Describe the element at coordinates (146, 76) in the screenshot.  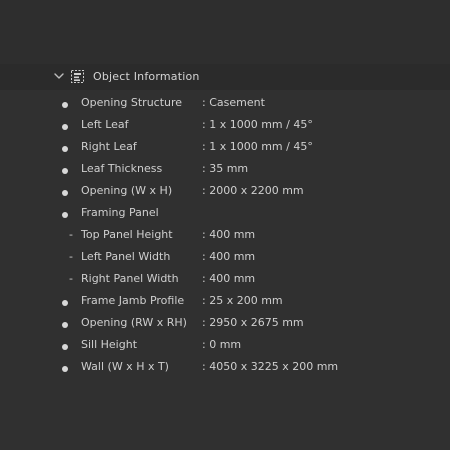
I see `panel-title: Object Information` at that location.